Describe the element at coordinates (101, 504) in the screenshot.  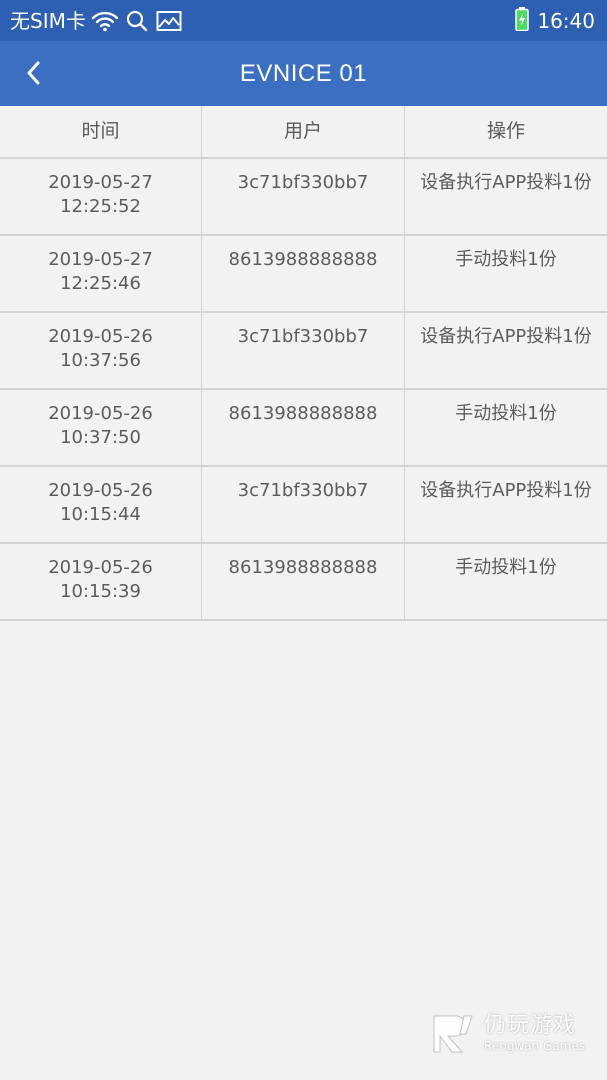
I see `cell-time: 2019-05-26 10:15:44` at that location.